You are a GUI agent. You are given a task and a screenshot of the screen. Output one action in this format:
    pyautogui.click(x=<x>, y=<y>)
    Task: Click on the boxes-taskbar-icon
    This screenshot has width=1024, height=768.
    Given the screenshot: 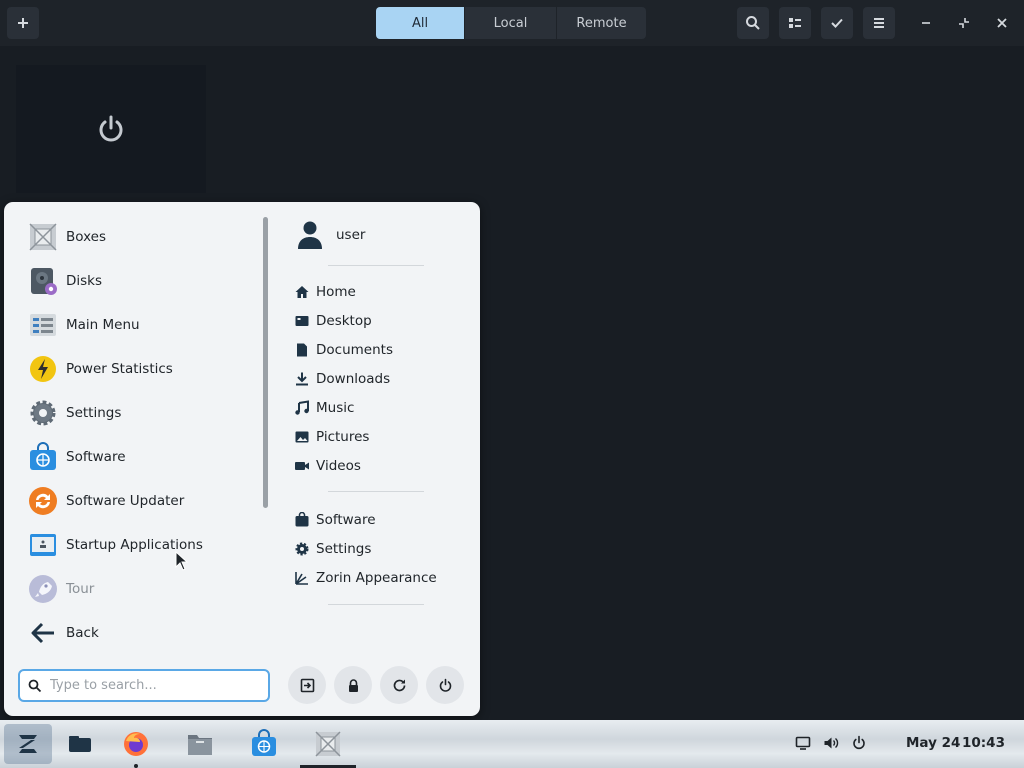 What is the action you would take?
    pyautogui.click(x=328, y=744)
    